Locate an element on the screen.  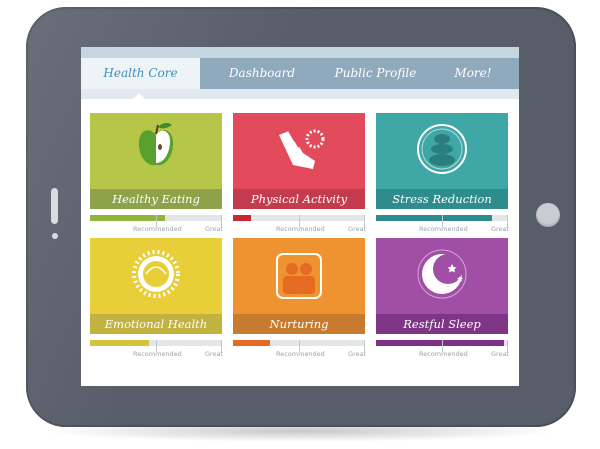
progress-bar-restful-sleep is located at coordinates (442, 346).